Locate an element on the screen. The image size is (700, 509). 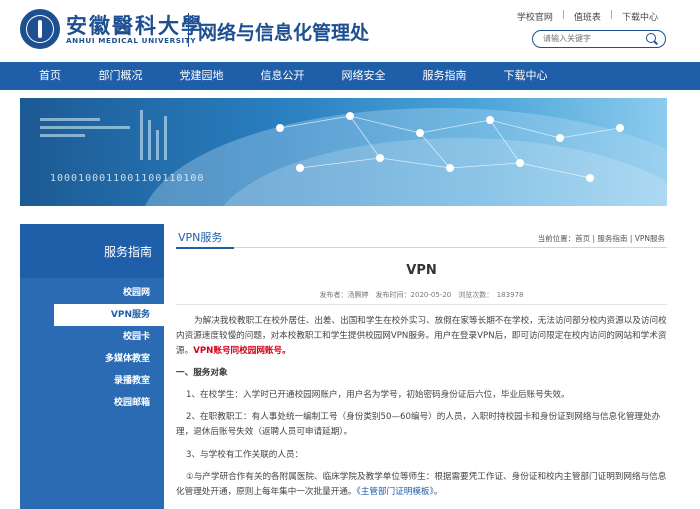
search-box is located at coordinates (599, 39).